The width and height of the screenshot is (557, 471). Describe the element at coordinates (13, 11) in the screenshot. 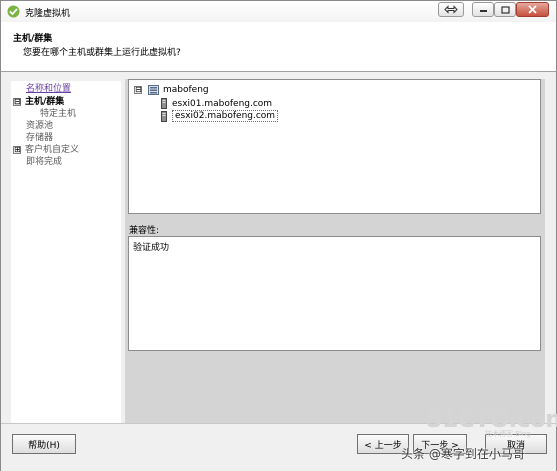

I see `vsphere-app-icon` at that location.